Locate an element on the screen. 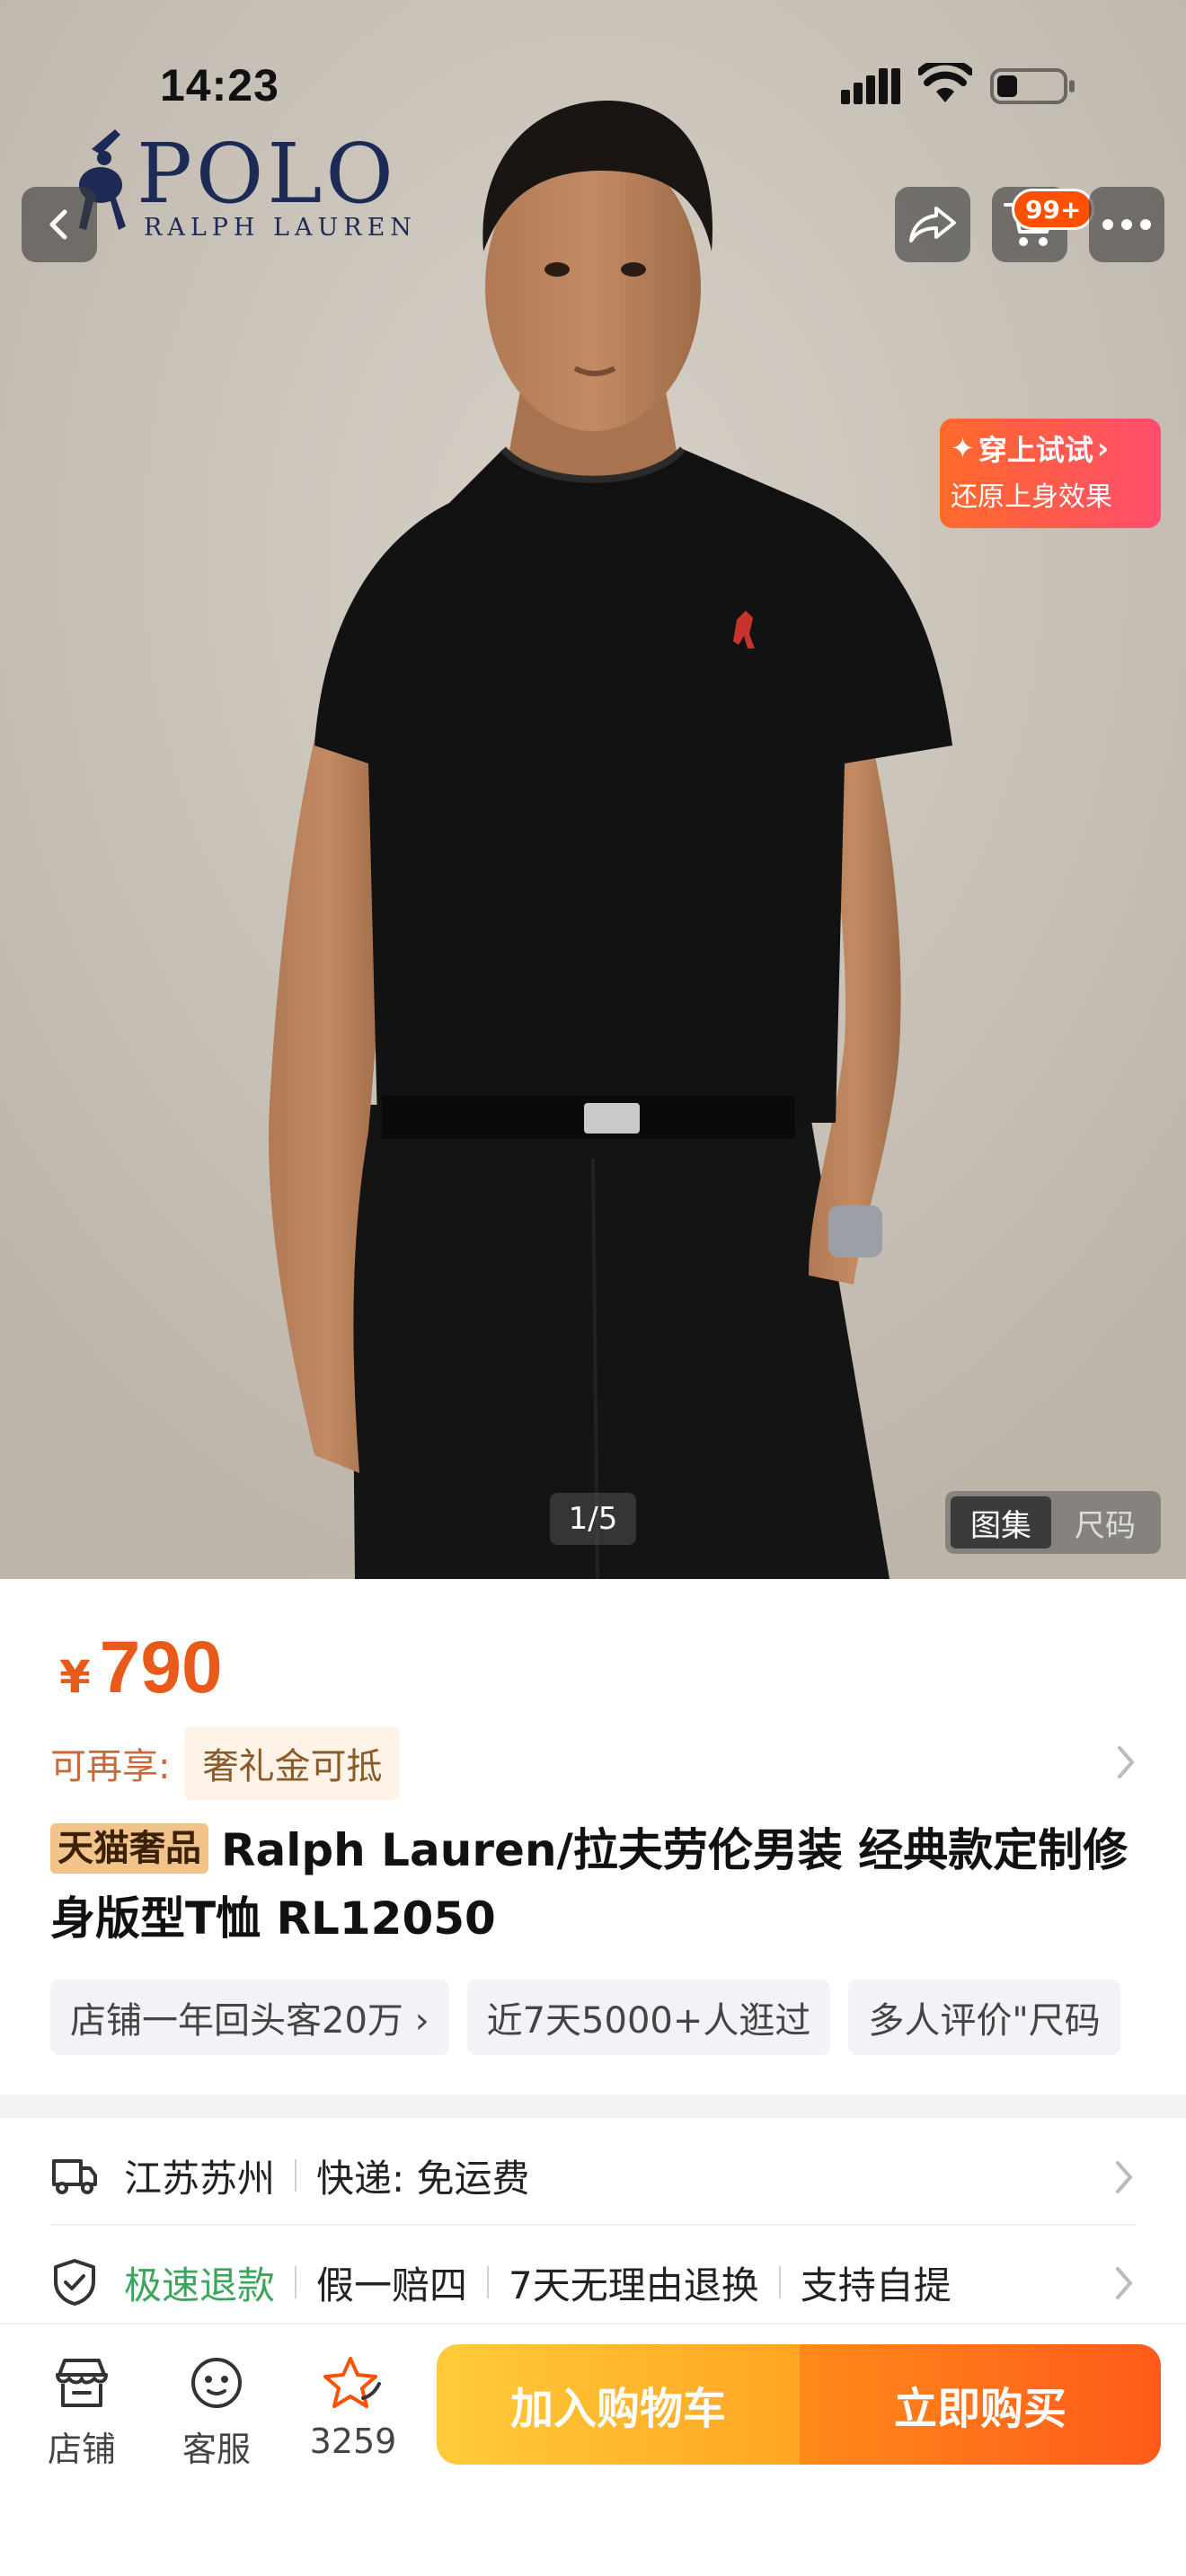  wifi-icon is located at coordinates (945, 82).